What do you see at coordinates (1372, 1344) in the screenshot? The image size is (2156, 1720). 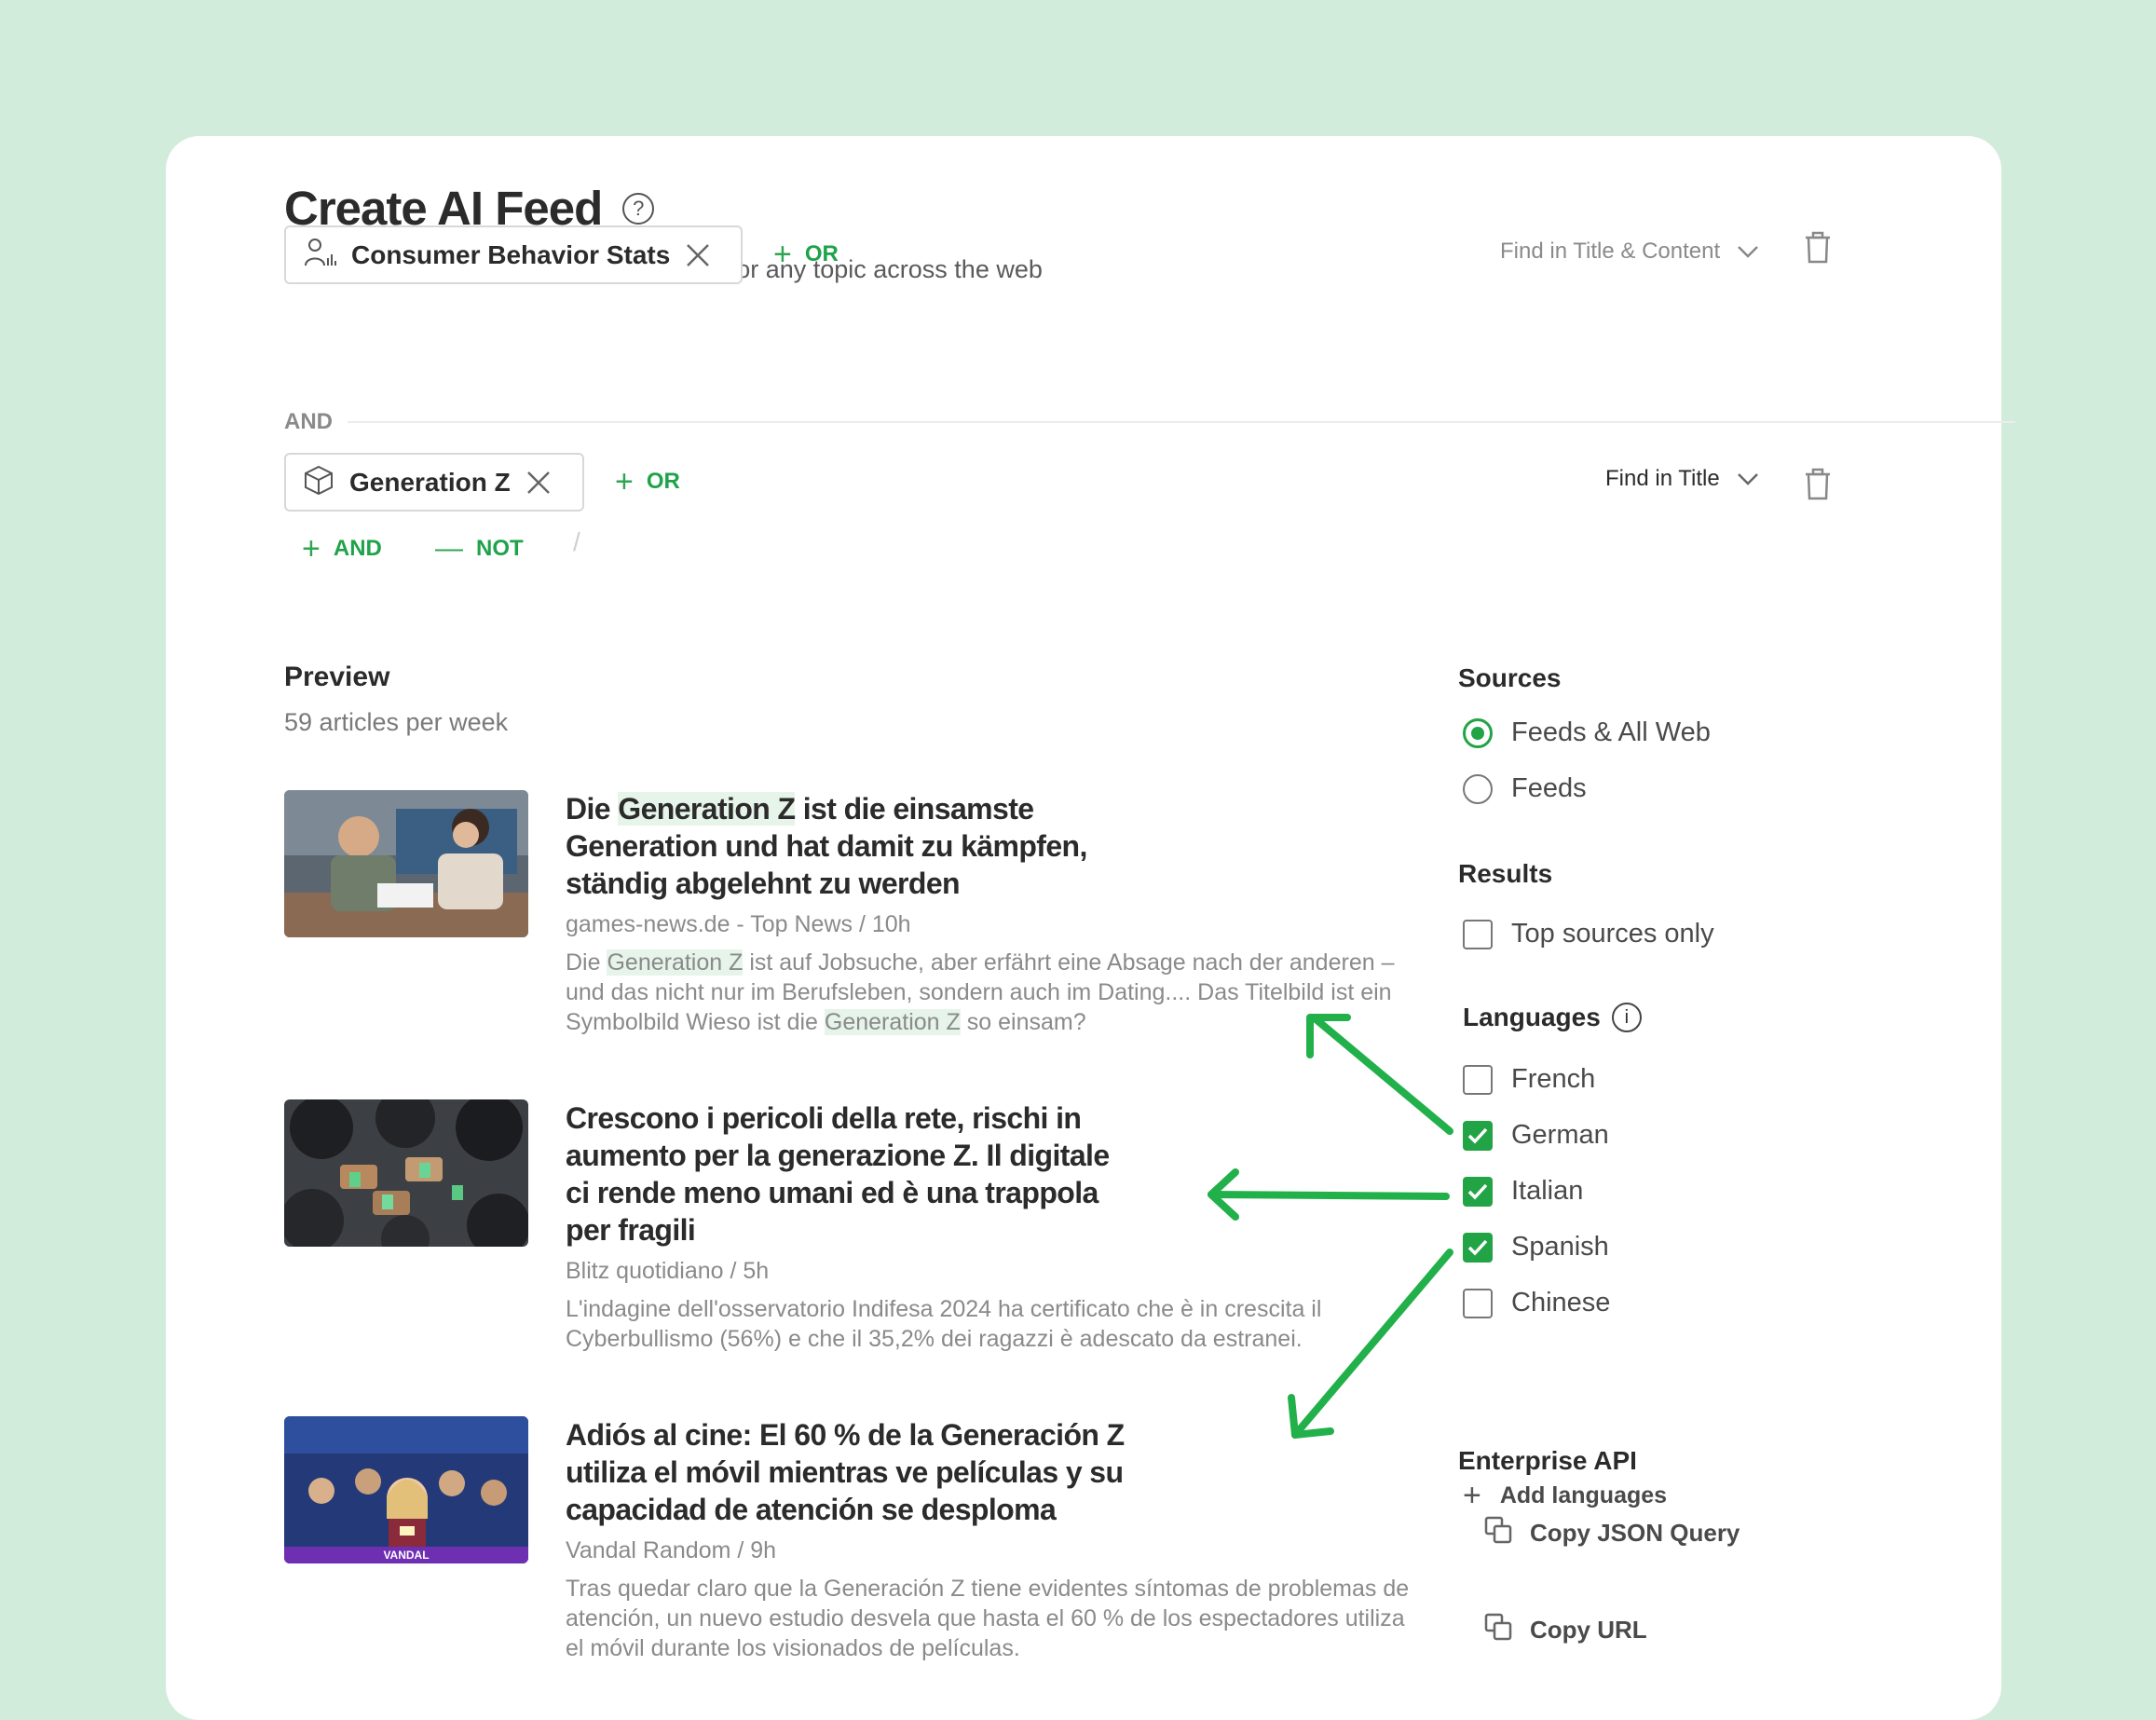 I see `arrow-spanish` at bounding box center [1372, 1344].